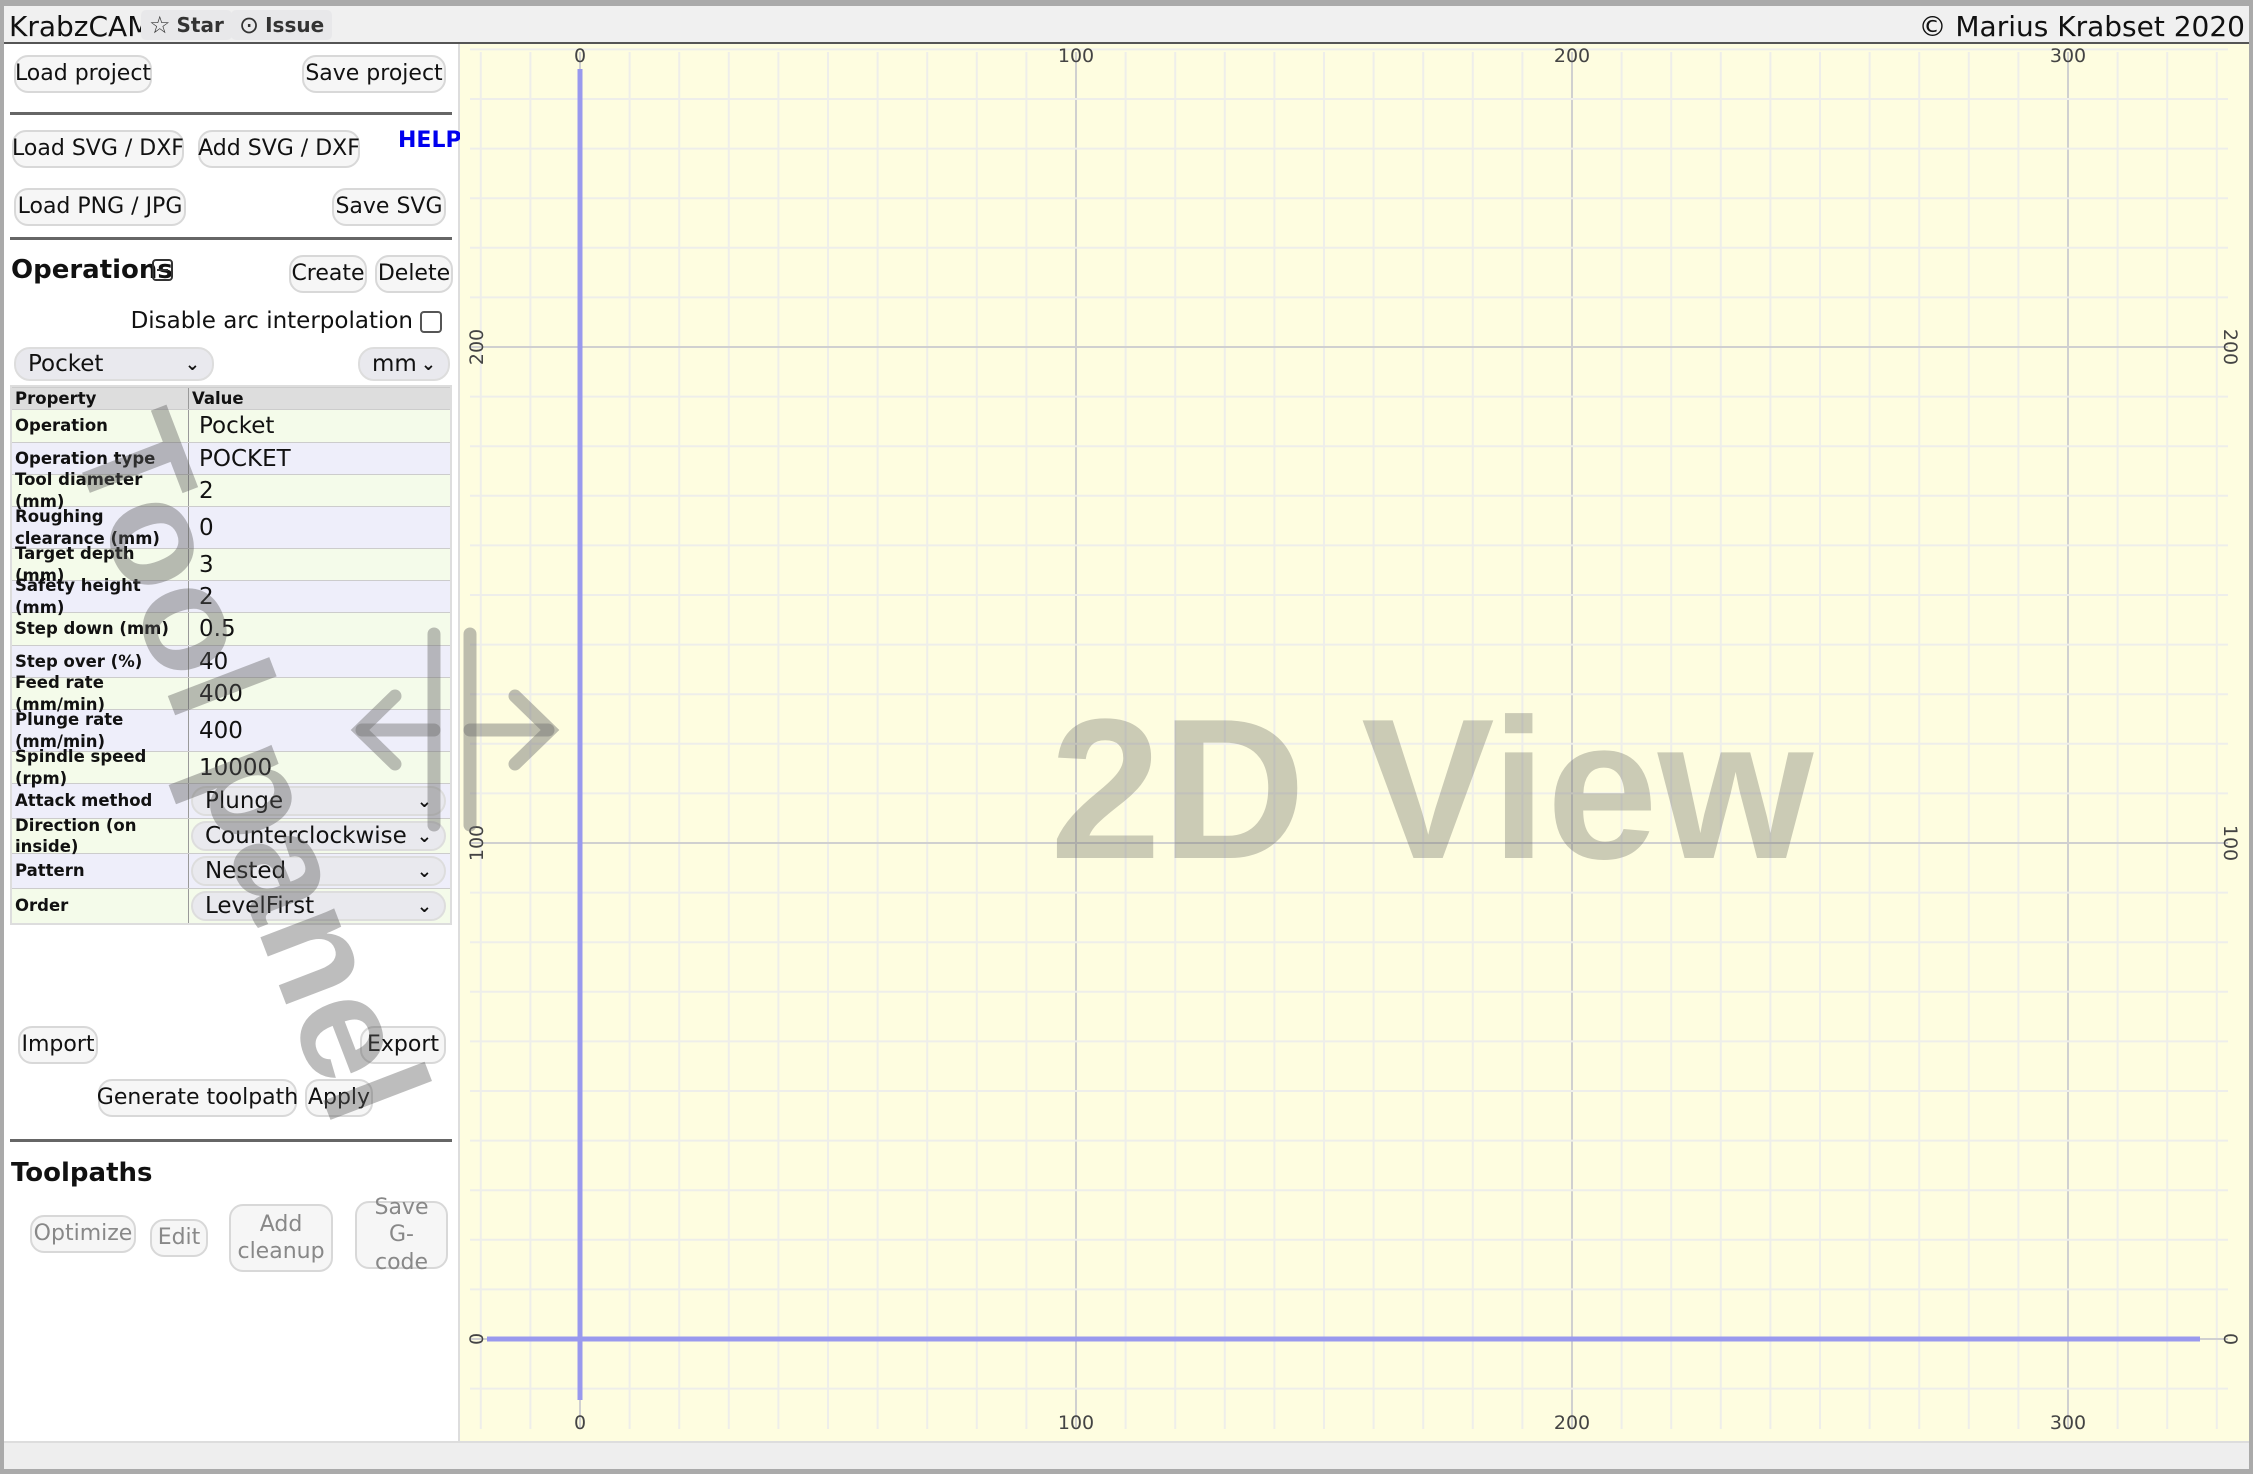  Describe the element at coordinates (431, 322) in the screenshot. I see `disable-arc-checkbox` at that location.